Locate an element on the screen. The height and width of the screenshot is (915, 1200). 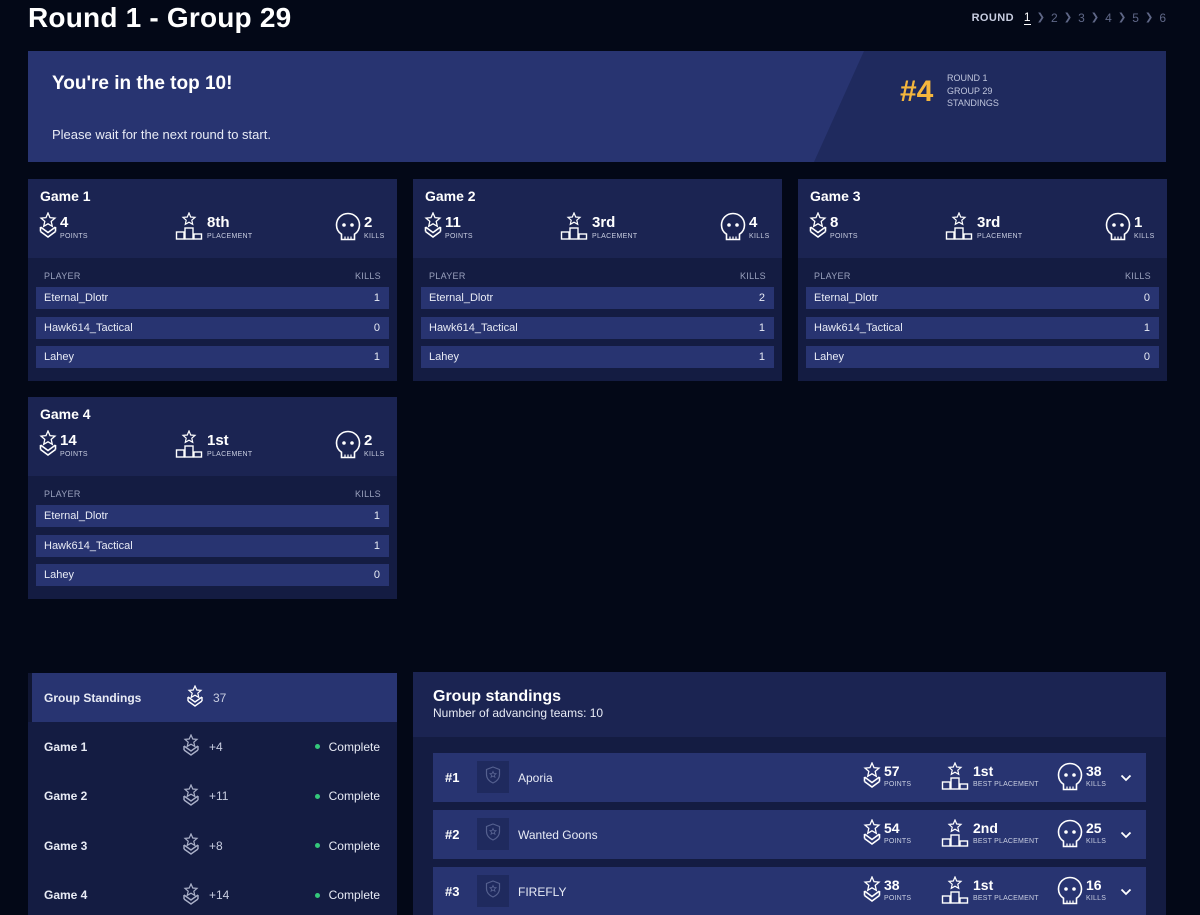
round-link-6: 6 is located at coordinates (1162, 18).